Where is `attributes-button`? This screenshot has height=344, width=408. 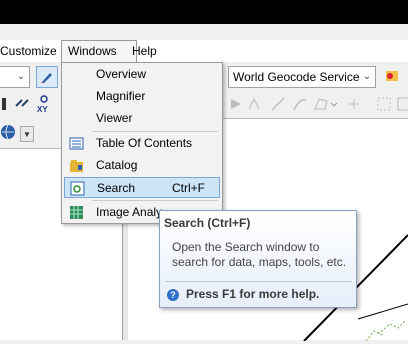
attributes-button is located at coordinates (401, 104).